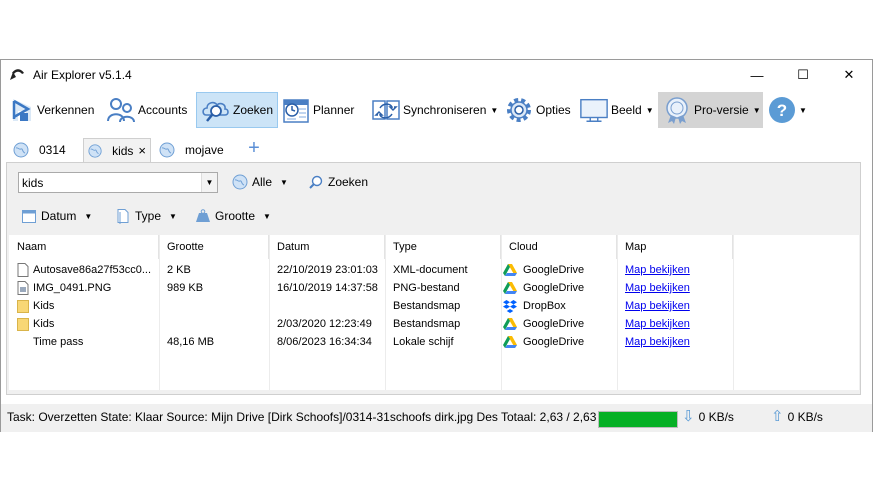  I want to click on synchroniseren-dropdown-icon: ▼, so click(494, 110).